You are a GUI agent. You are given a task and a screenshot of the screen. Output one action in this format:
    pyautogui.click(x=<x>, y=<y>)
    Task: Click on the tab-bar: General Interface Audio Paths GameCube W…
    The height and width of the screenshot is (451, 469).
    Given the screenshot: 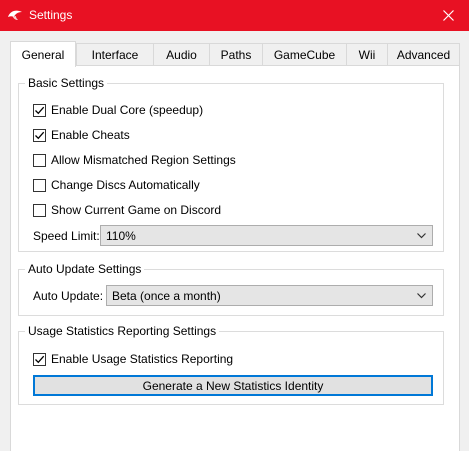 What is the action you would take?
    pyautogui.click(x=235, y=54)
    